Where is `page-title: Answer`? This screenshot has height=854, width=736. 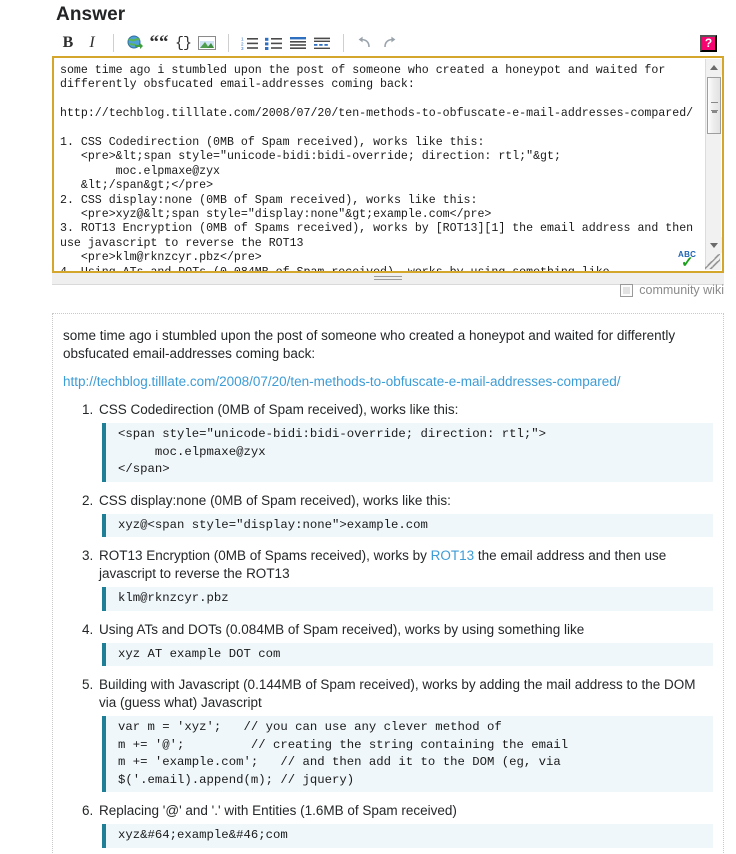
page-title: Answer is located at coordinates (91, 14).